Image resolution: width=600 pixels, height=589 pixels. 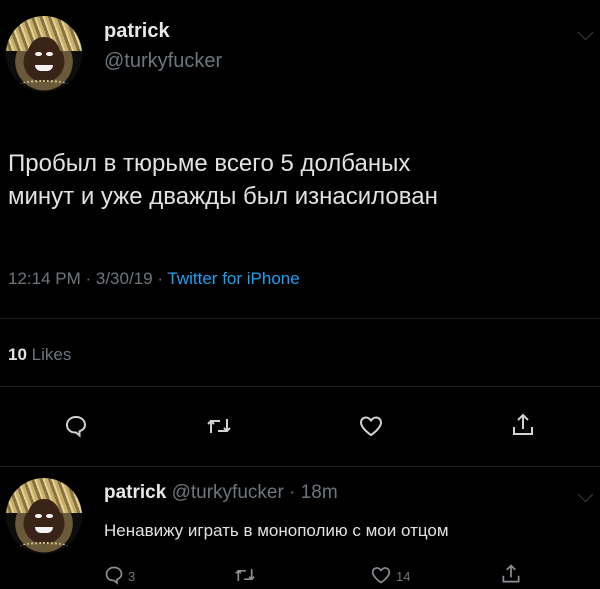 I want to click on tweet-meta: 12:14 PM · 3/30/19 · Twitter for iPhone, so click(x=154, y=279).